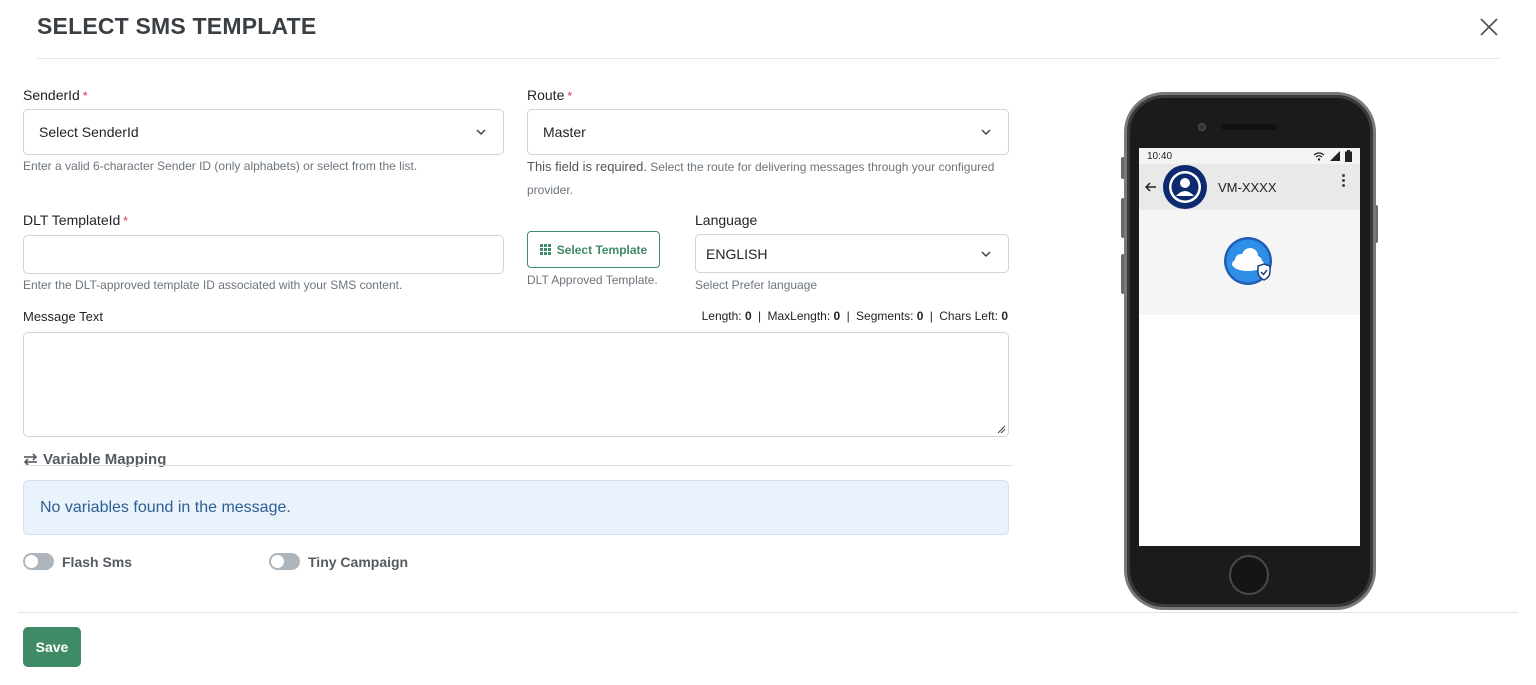  Describe the element at coordinates (75, 220) in the screenshot. I see `dlt-template-id-label: DLT TemplateId *` at that location.